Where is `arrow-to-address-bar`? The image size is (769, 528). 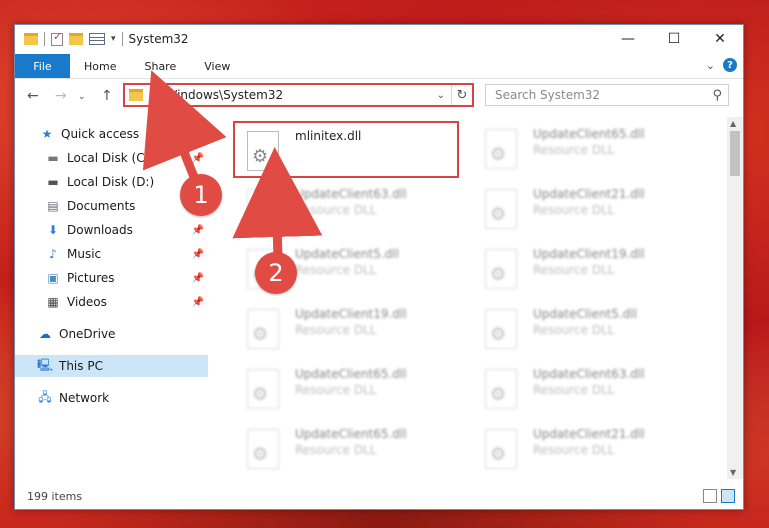 arrow-to-address-bar is located at coordinates (184, 127).